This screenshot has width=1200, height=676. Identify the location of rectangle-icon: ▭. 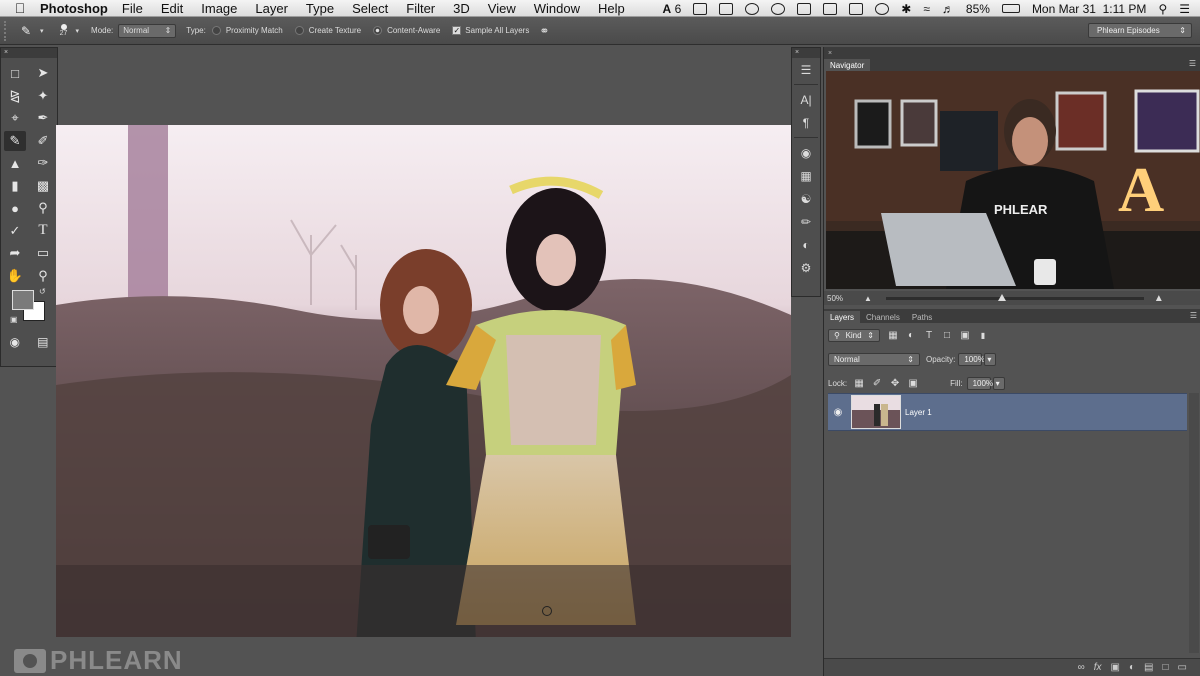
(43, 253).